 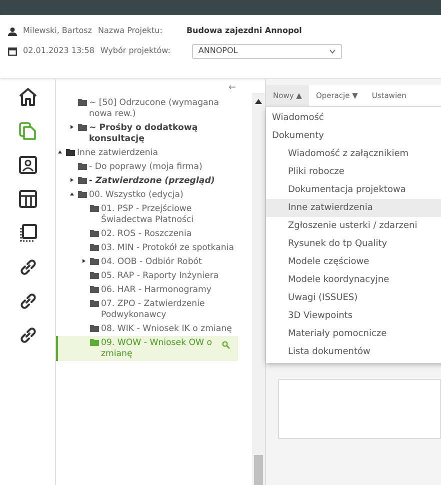 What do you see at coordinates (57, 31) in the screenshot?
I see `user-name: Milewski, Bartosz` at bounding box center [57, 31].